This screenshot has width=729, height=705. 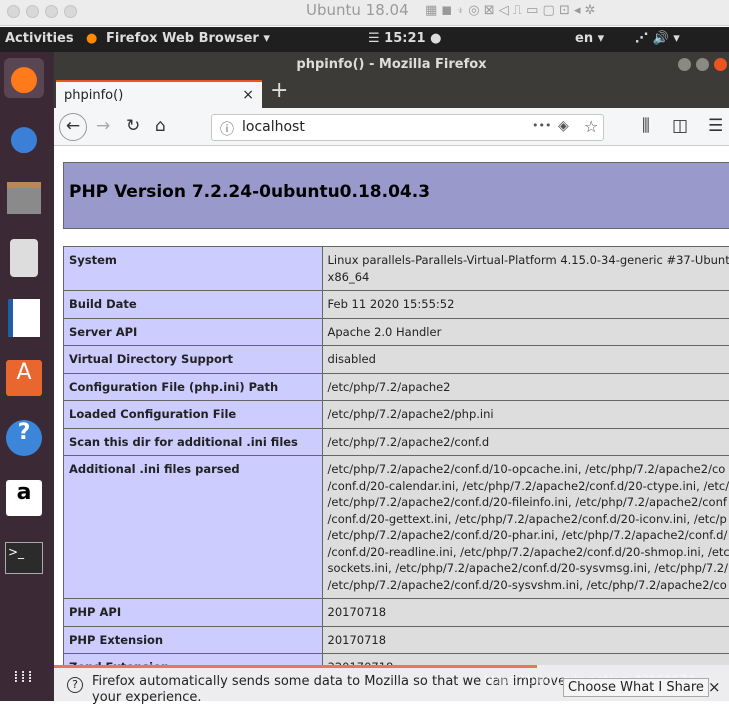 What do you see at coordinates (357, 10) in the screenshot?
I see `vm-title: Ubuntu 18.04` at bounding box center [357, 10].